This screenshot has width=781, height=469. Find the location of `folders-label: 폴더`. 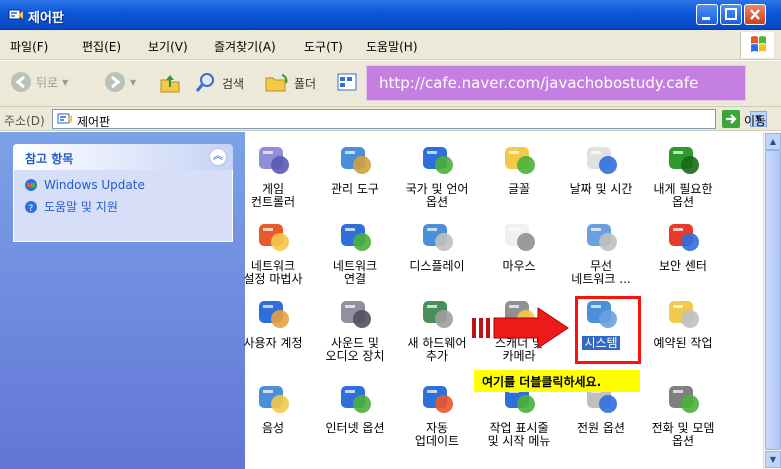

folders-label: 폴더 is located at coordinates (305, 83).